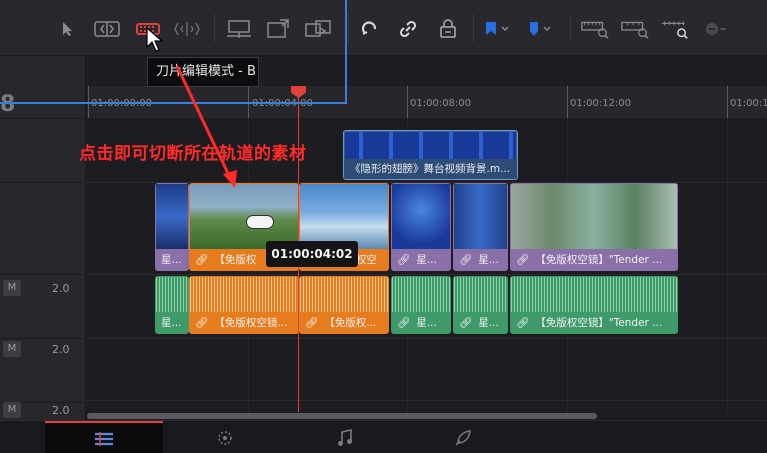  Describe the element at coordinates (12, 349) in the screenshot. I see `mute-button-a2: M` at that location.